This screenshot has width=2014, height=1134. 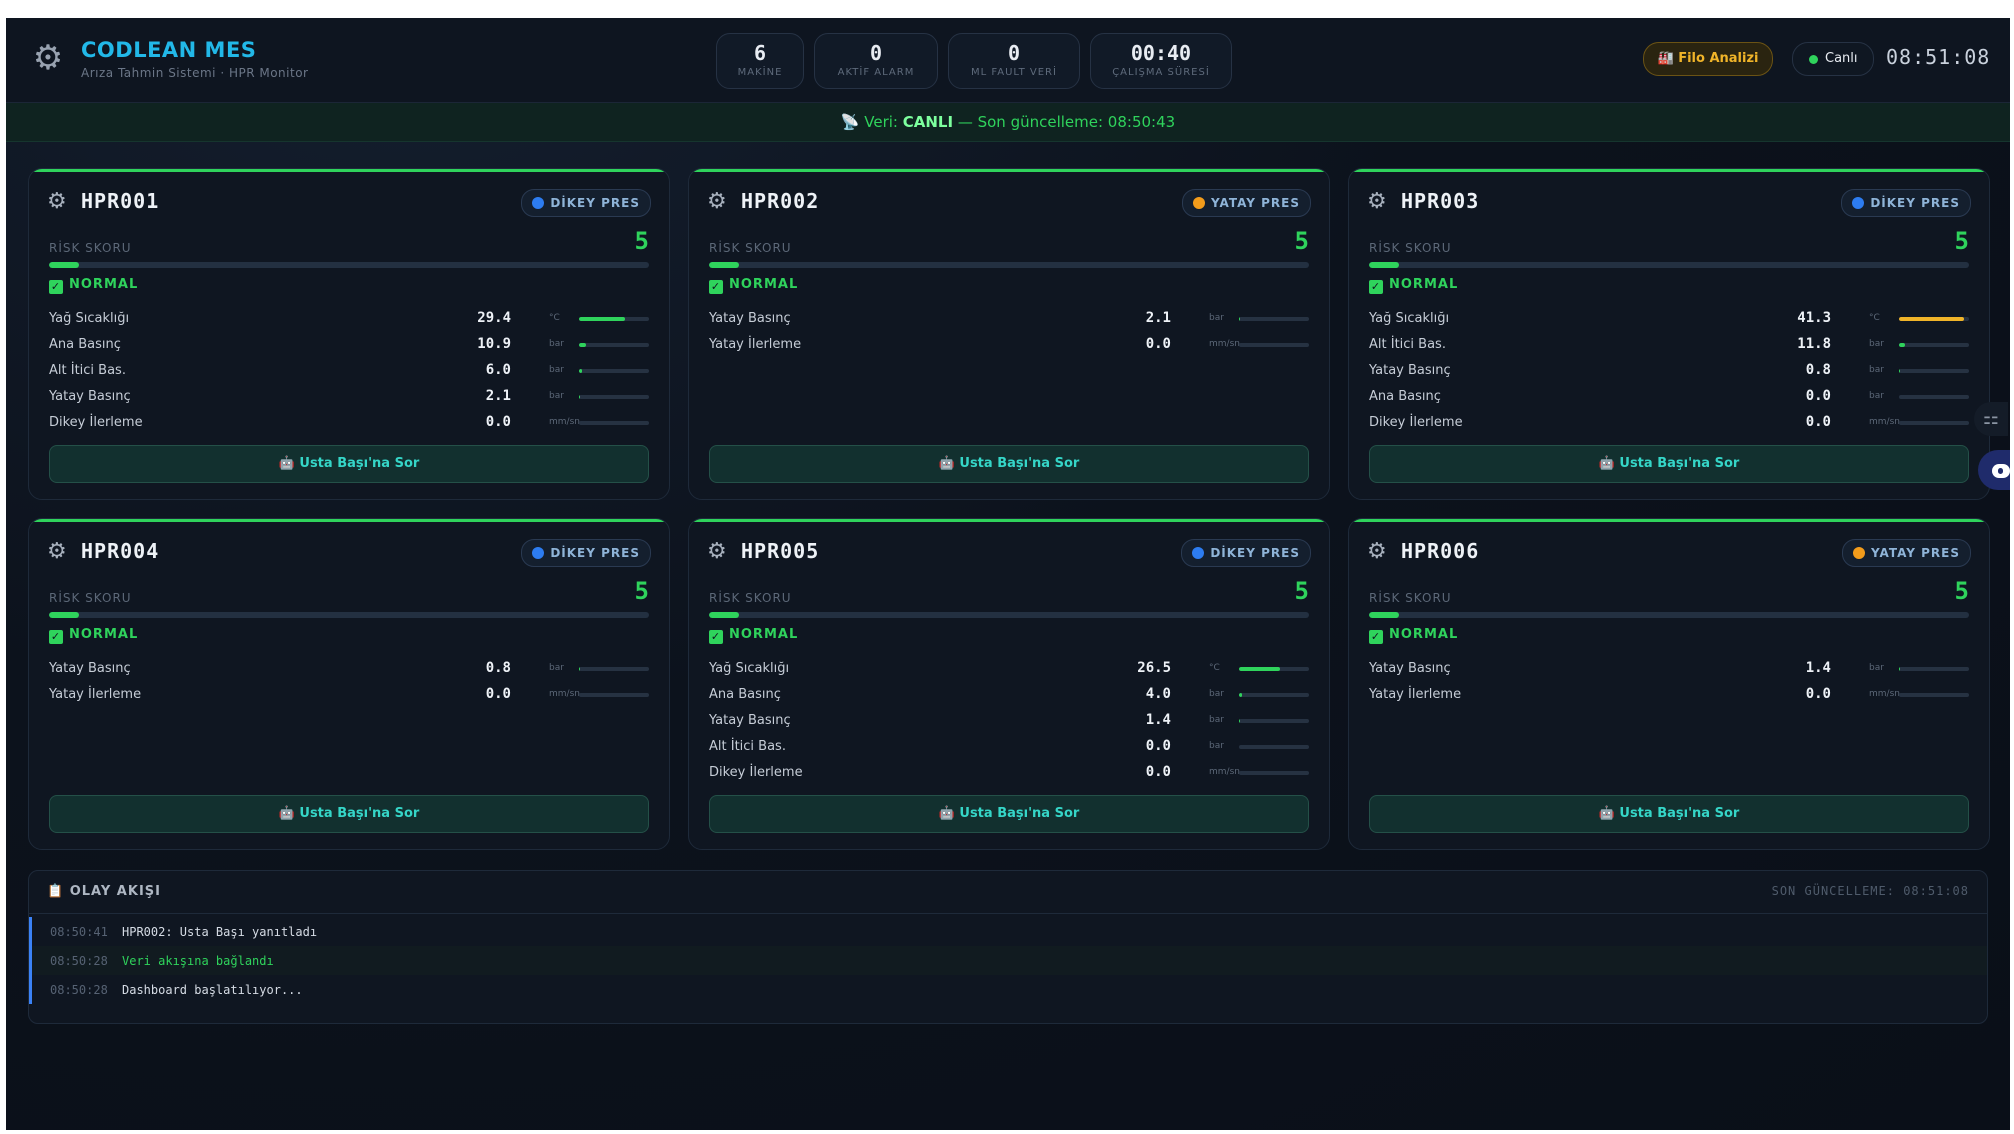 What do you see at coordinates (1818, 668) in the screenshot?
I see `sensor-value: 1.4` at bounding box center [1818, 668].